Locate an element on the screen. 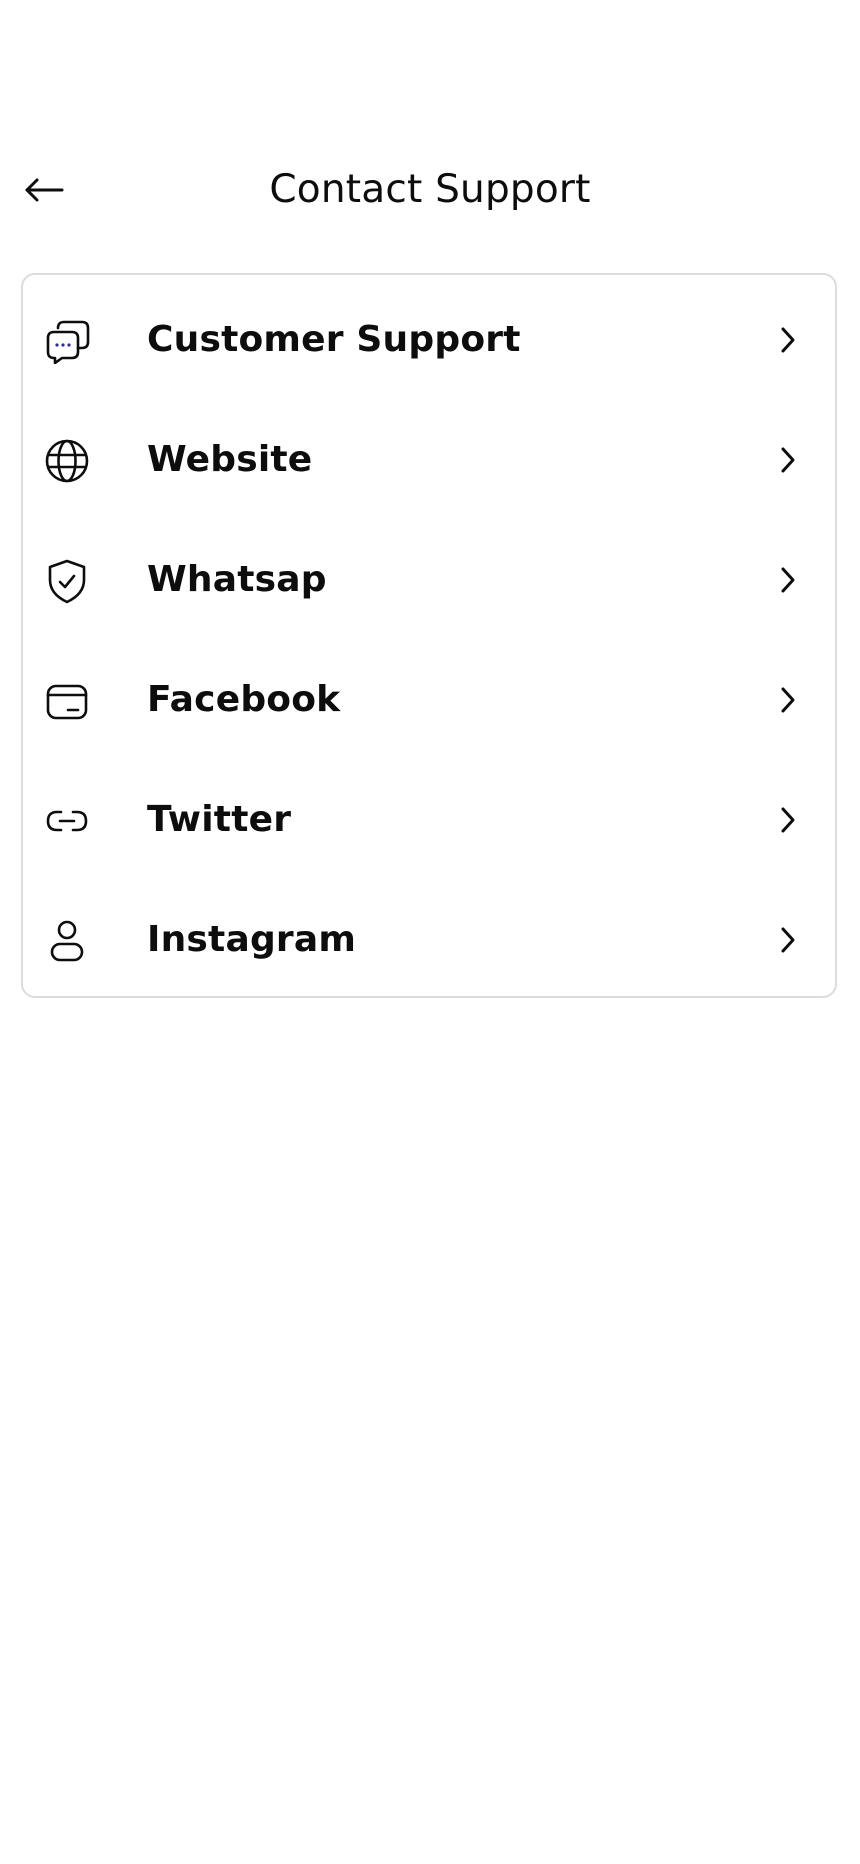  link-icon is located at coordinates (67, 821).